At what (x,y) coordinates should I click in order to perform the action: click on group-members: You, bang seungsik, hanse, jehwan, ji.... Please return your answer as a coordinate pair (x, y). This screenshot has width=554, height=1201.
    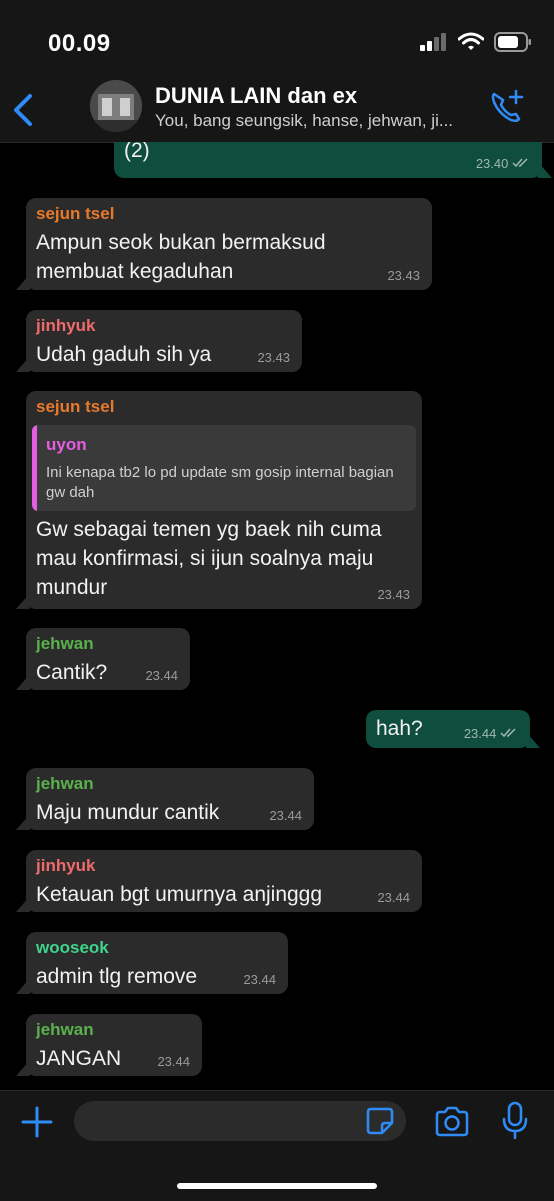
    Looking at the image, I should click on (317, 121).